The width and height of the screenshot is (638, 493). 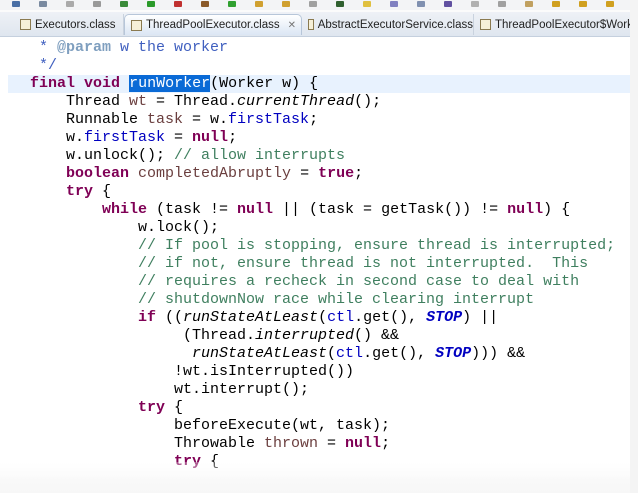 I want to click on code-line: w.lock();, so click(x=178, y=228).